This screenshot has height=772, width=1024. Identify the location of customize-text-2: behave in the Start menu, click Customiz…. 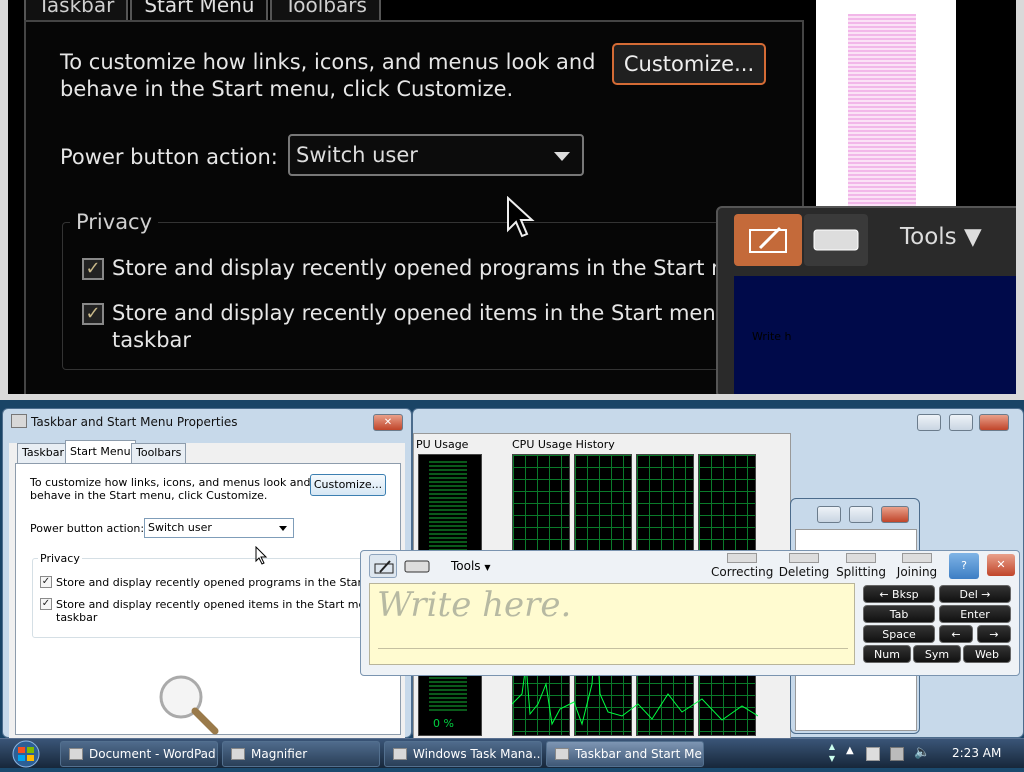
(149, 495).